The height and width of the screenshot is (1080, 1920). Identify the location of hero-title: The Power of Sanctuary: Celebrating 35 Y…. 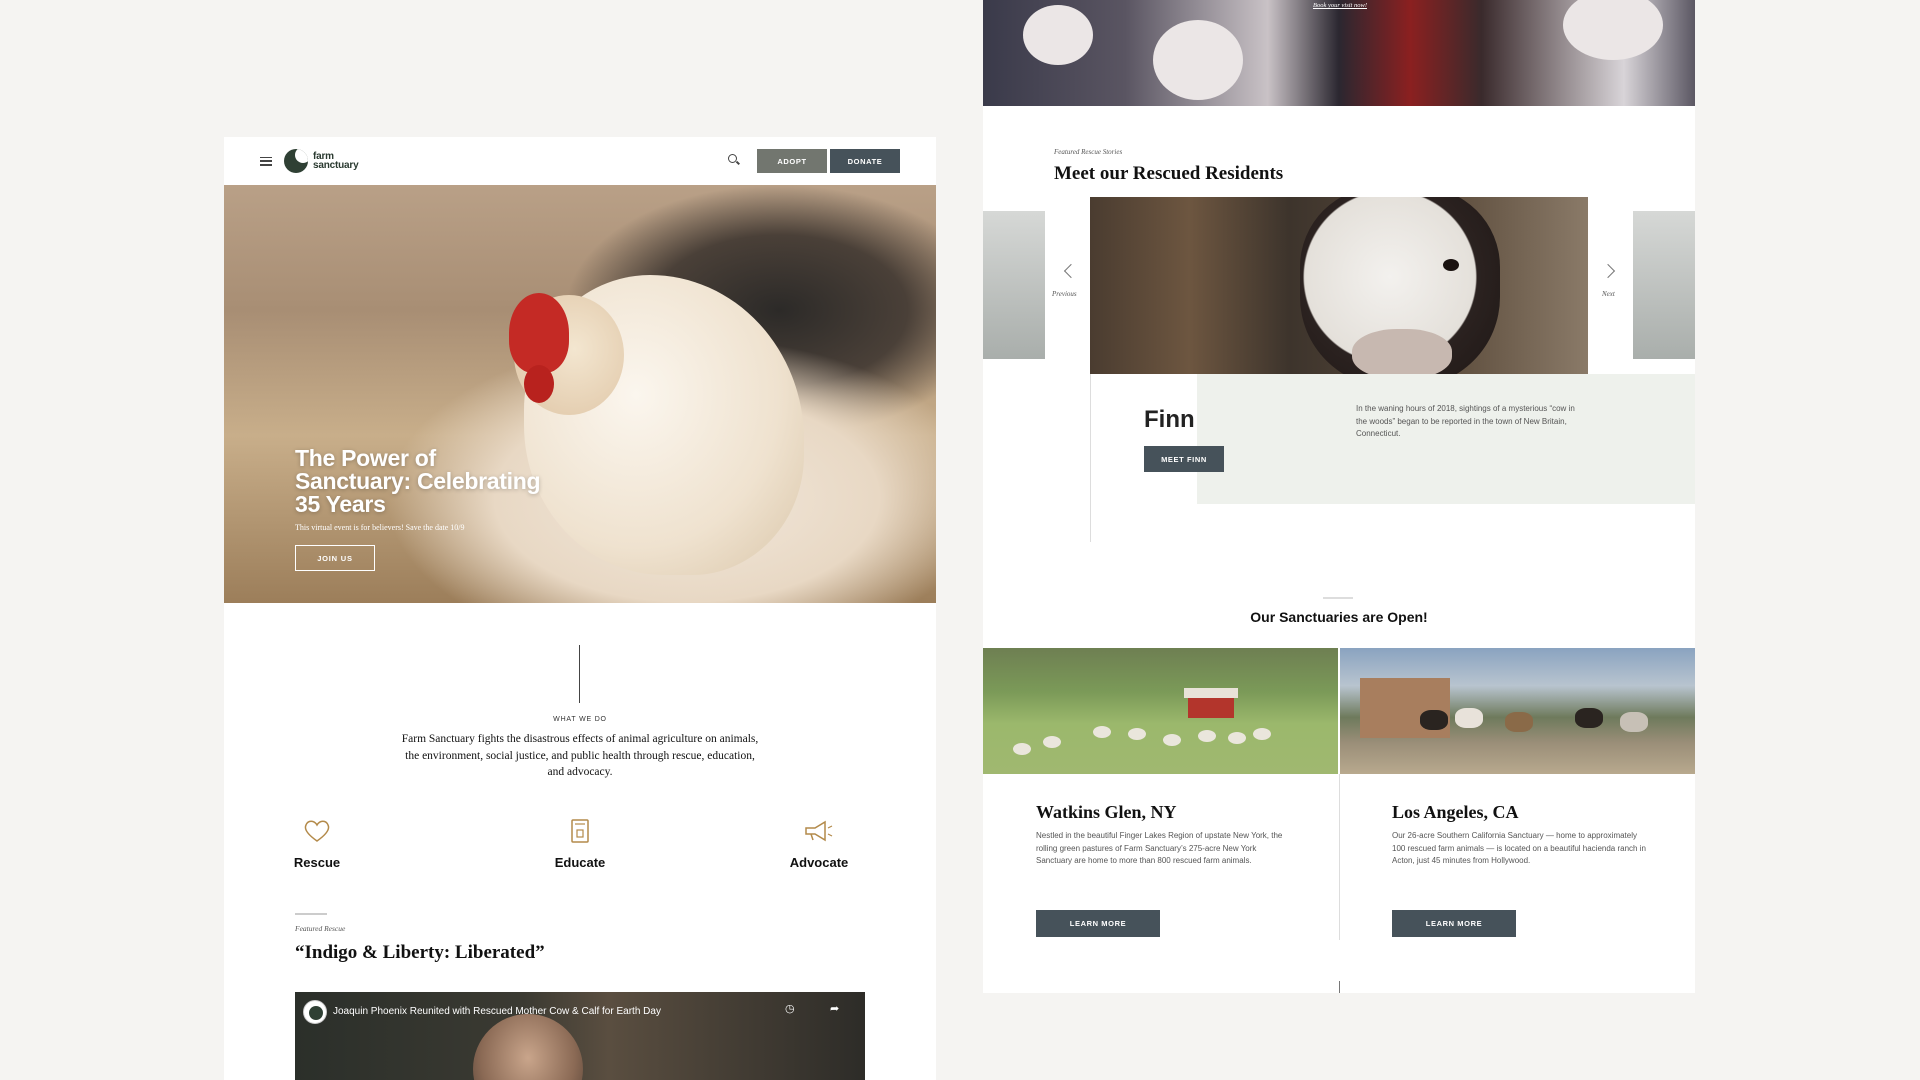
(418, 481).